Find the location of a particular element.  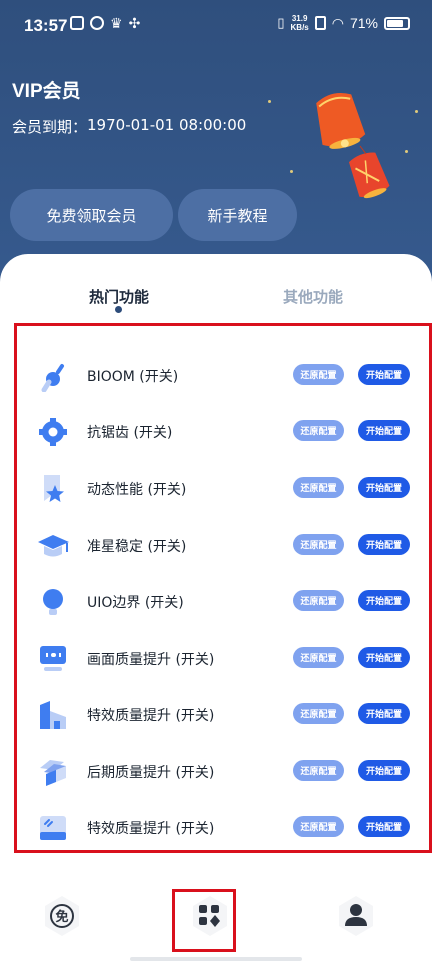

vibrate-icon: ▯ is located at coordinates (281, 22).